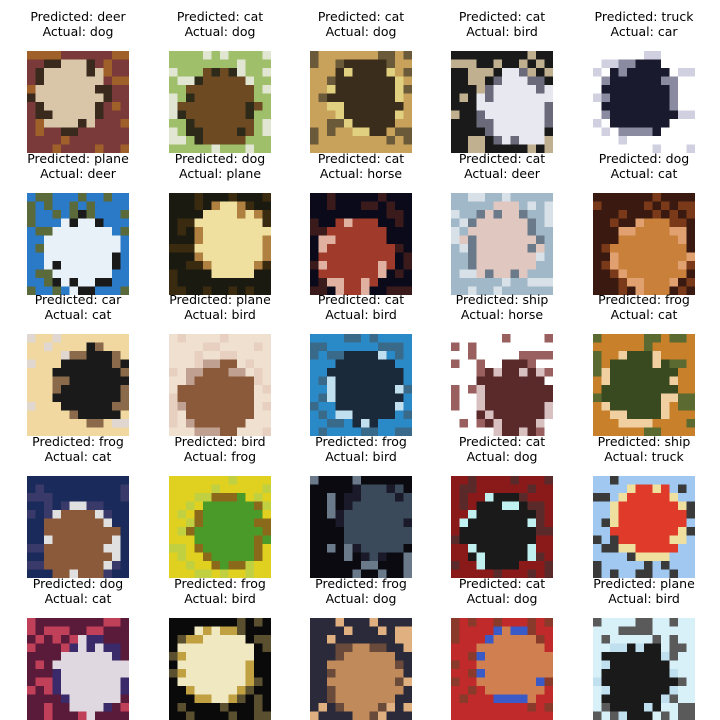 The width and height of the screenshot is (720, 720). Describe the element at coordinates (220, 173) in the screenshot. I see `actual-label: Actual: plane` at that location.